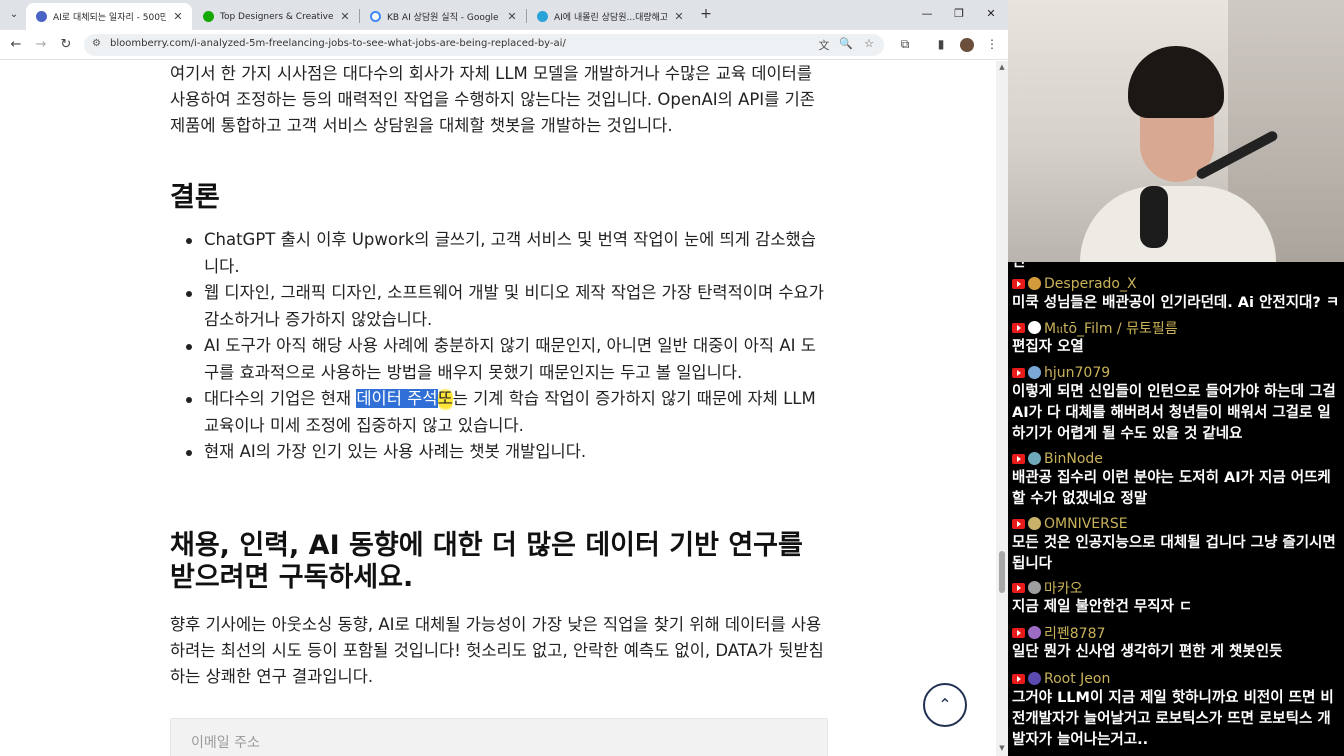  What do you see at coordinates (869, 43) in the screenshot?
I see `bookmark-star-icon: ☆` at bounding box center [869, 43].